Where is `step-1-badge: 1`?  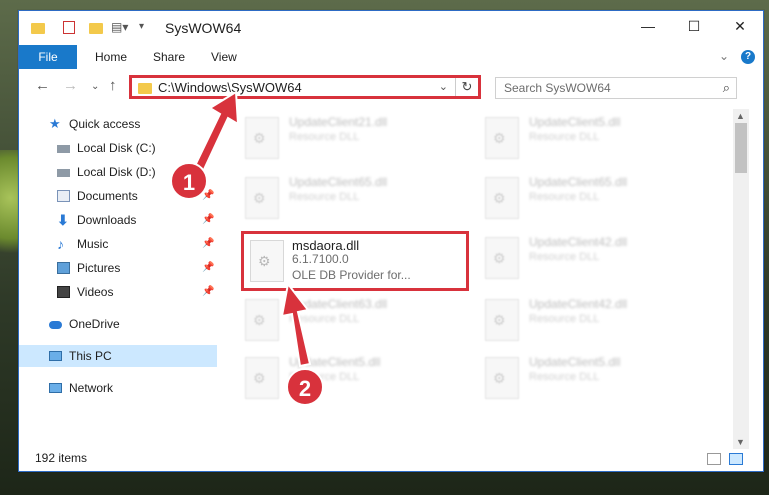 step-1-badge: 1 is located at coordinates (189, 181).